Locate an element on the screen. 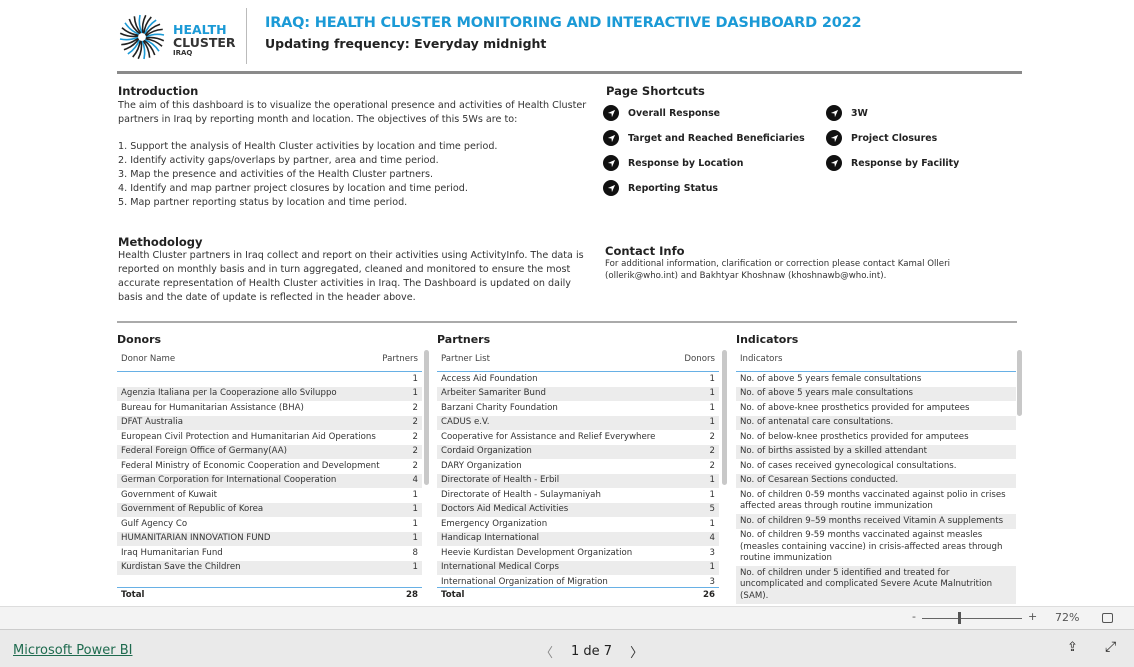 The image size is (1134, 667). table-row: Doctors Aid Medical Activities 5 is located at coordinates (578, 509).